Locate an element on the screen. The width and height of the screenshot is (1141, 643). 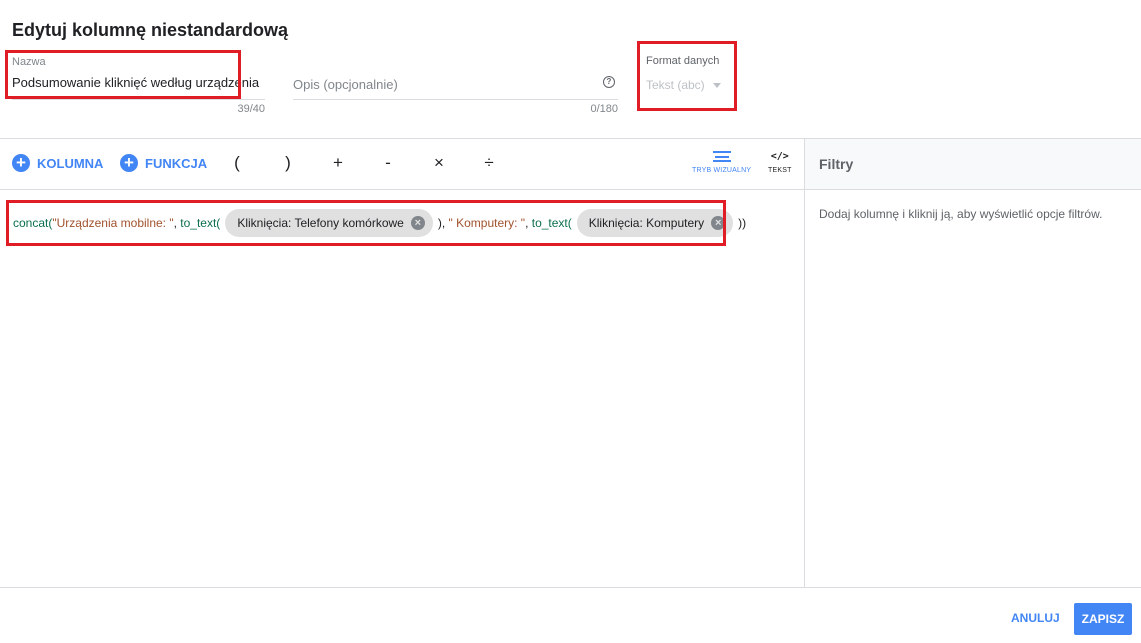
text-mode-button: </> TEKST is located at coordinates (780, 162).